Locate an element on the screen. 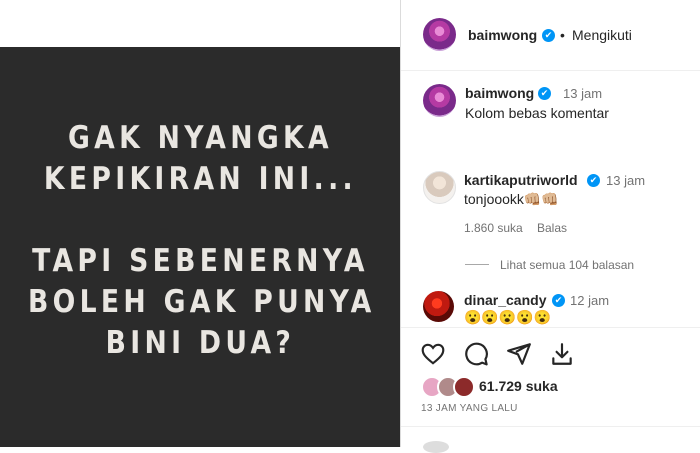 The image size is (700, 453). save-download-icon is located at coordinates (562, 354).